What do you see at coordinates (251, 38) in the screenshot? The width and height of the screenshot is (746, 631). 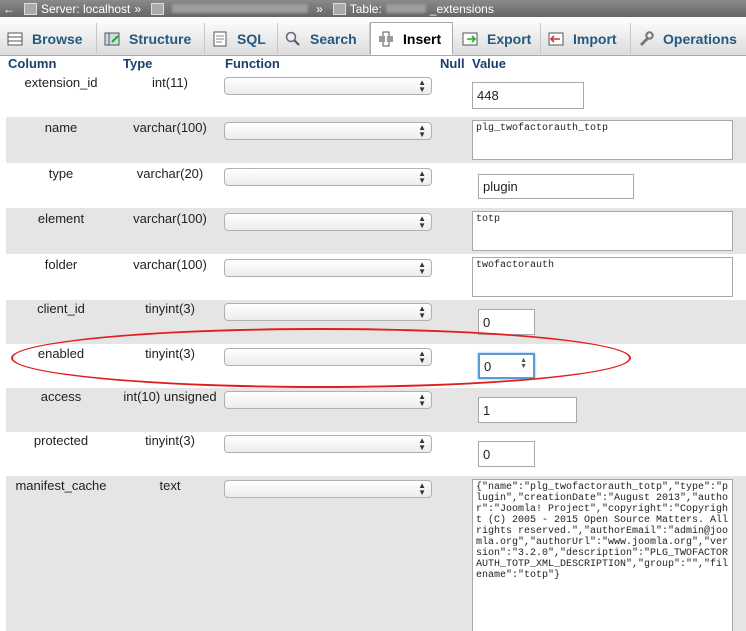 I see `tab-label: SQL` at bounding box center [251, 38].